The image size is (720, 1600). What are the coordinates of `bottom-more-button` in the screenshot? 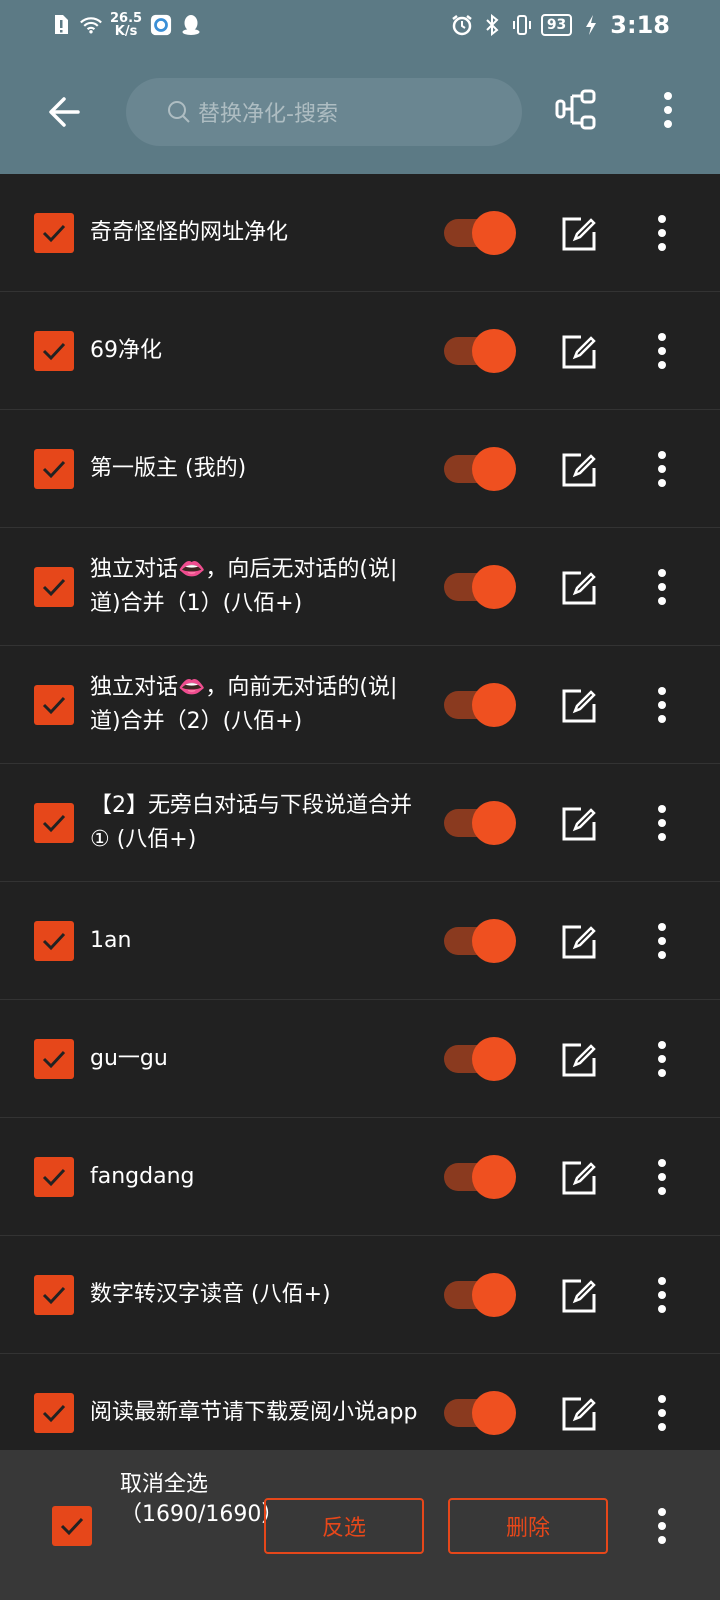 It's located at (662, 1526).